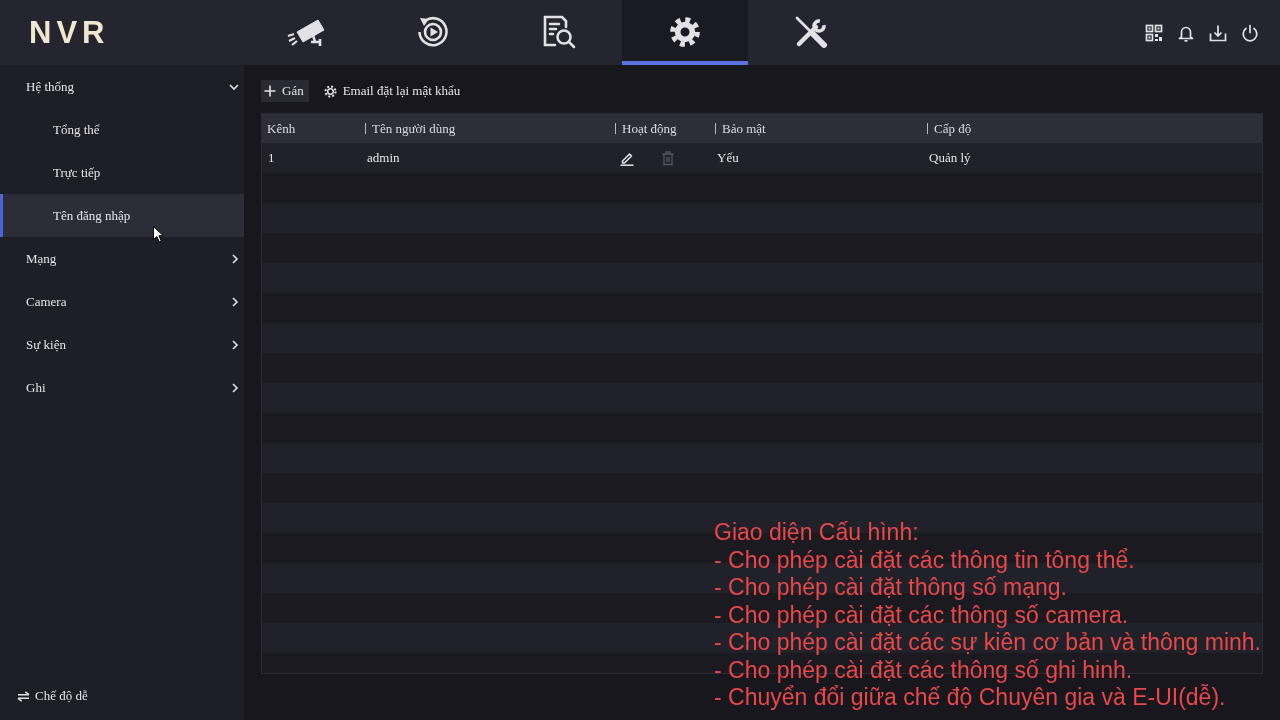 This screenshot has height=720, width=1280. I want to click on sidebar-item: Camera, so click(122, 301).